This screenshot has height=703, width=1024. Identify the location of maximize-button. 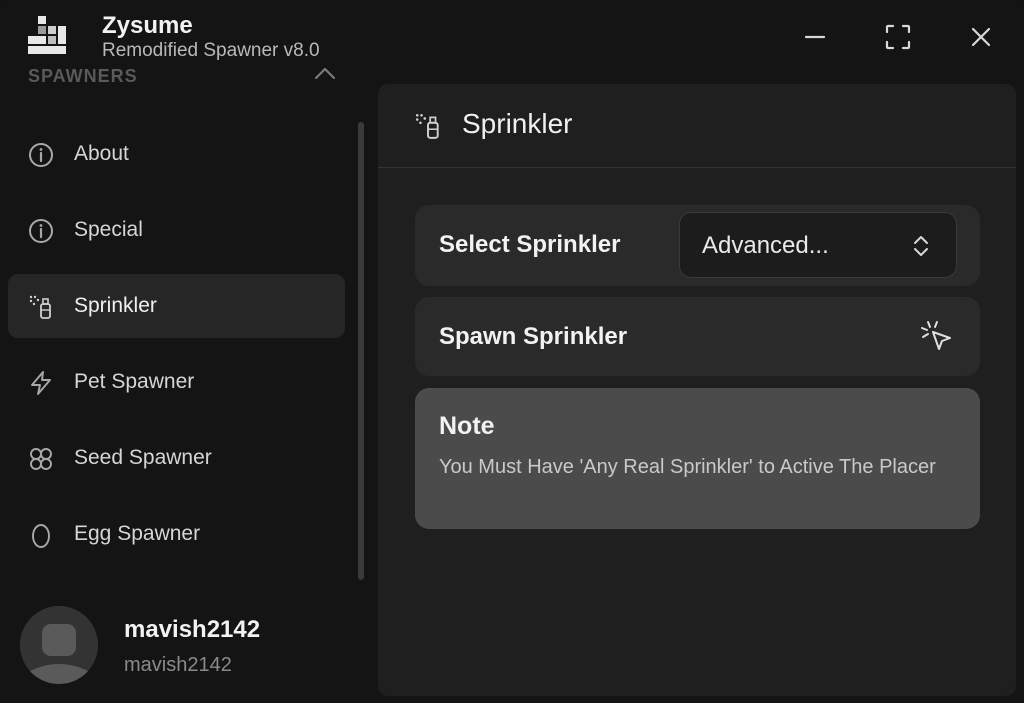
(898, 37).